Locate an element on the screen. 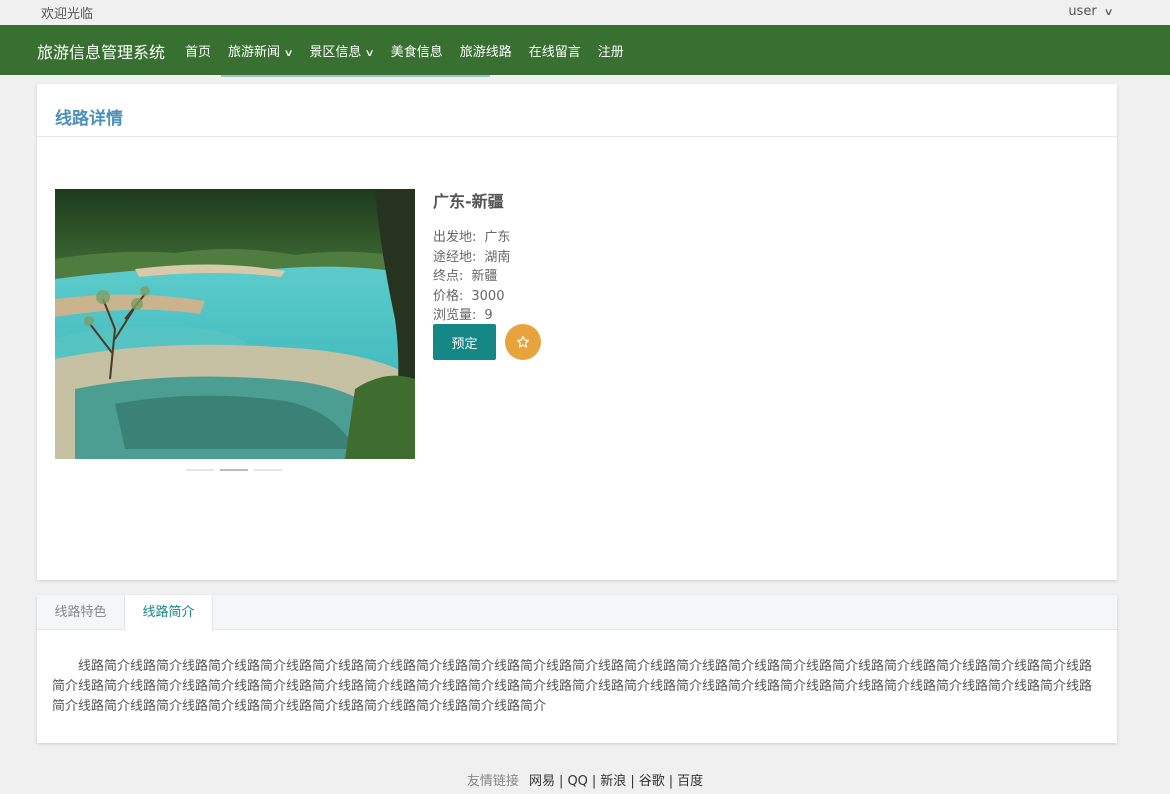 The height and width of the screenshot is (794, 1170). route-photo is located at coordinates (235, 324).